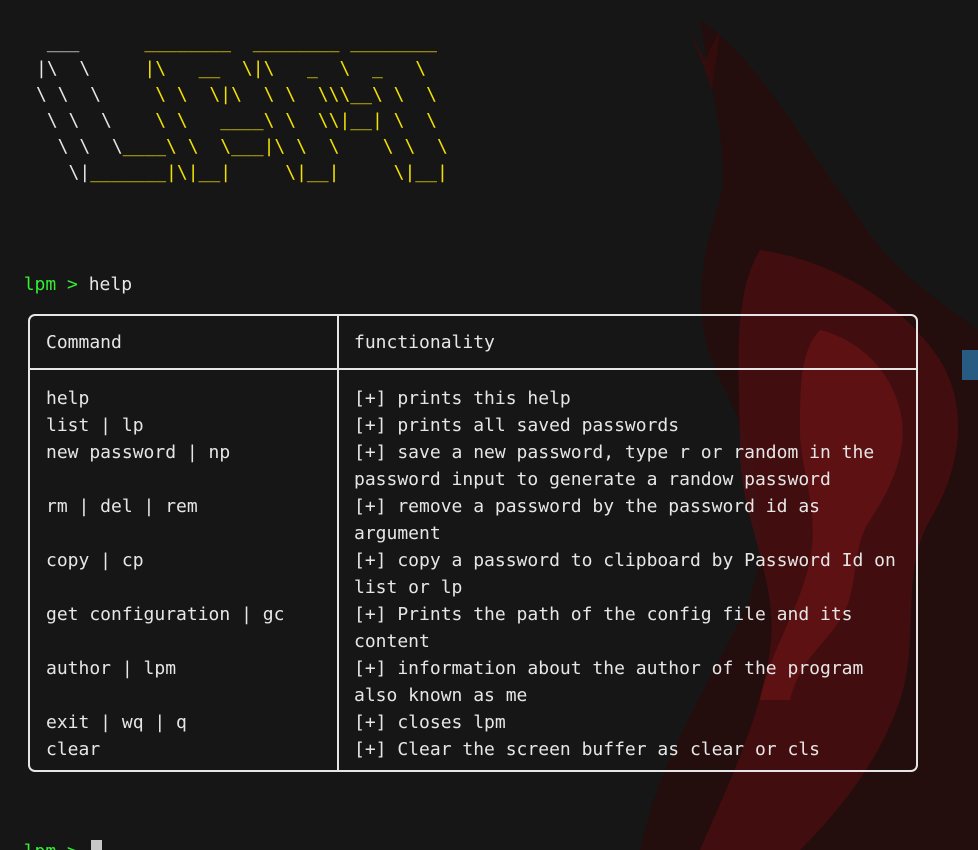  I want to click on description-cell: [+] prints all saved passwords, so click(616, 425).